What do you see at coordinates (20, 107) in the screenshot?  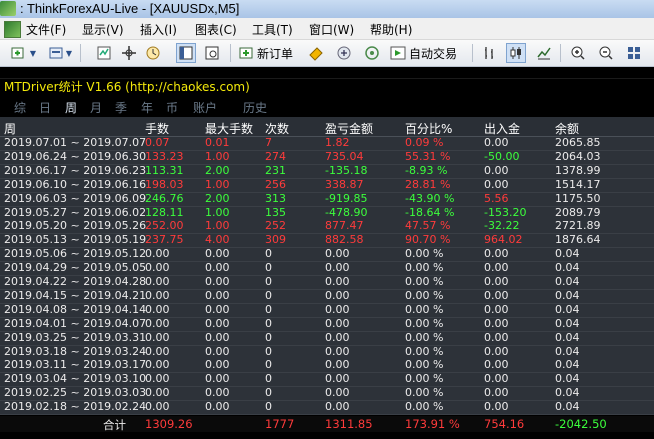 I see `tab-summary: 综` at bounding box center [20, 107].